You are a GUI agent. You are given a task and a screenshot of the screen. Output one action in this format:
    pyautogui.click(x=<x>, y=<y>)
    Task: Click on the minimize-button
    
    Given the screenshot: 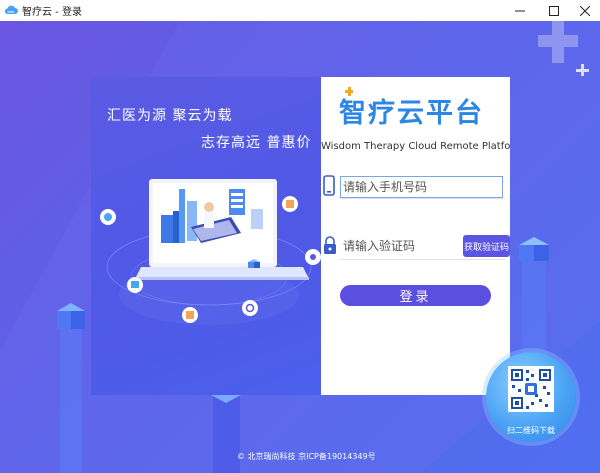 What is the action you would take?
    pyautogui.click(x=520, y=10)
    